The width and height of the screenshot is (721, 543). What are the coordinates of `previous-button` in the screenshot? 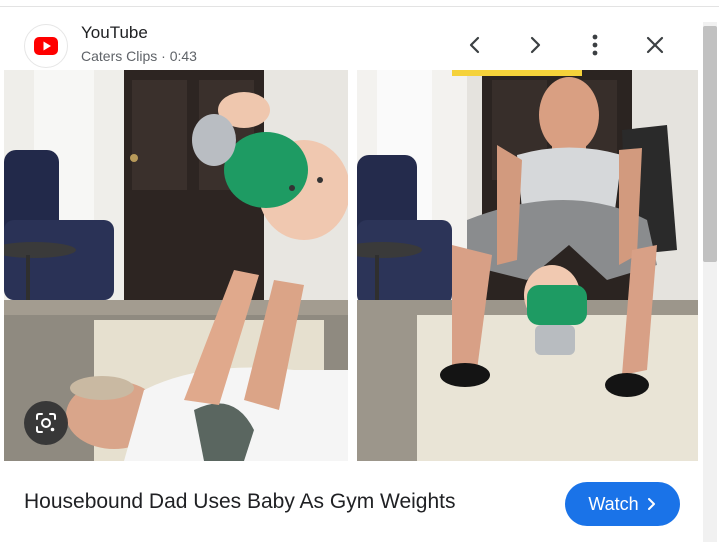 It's located at (475, 45).